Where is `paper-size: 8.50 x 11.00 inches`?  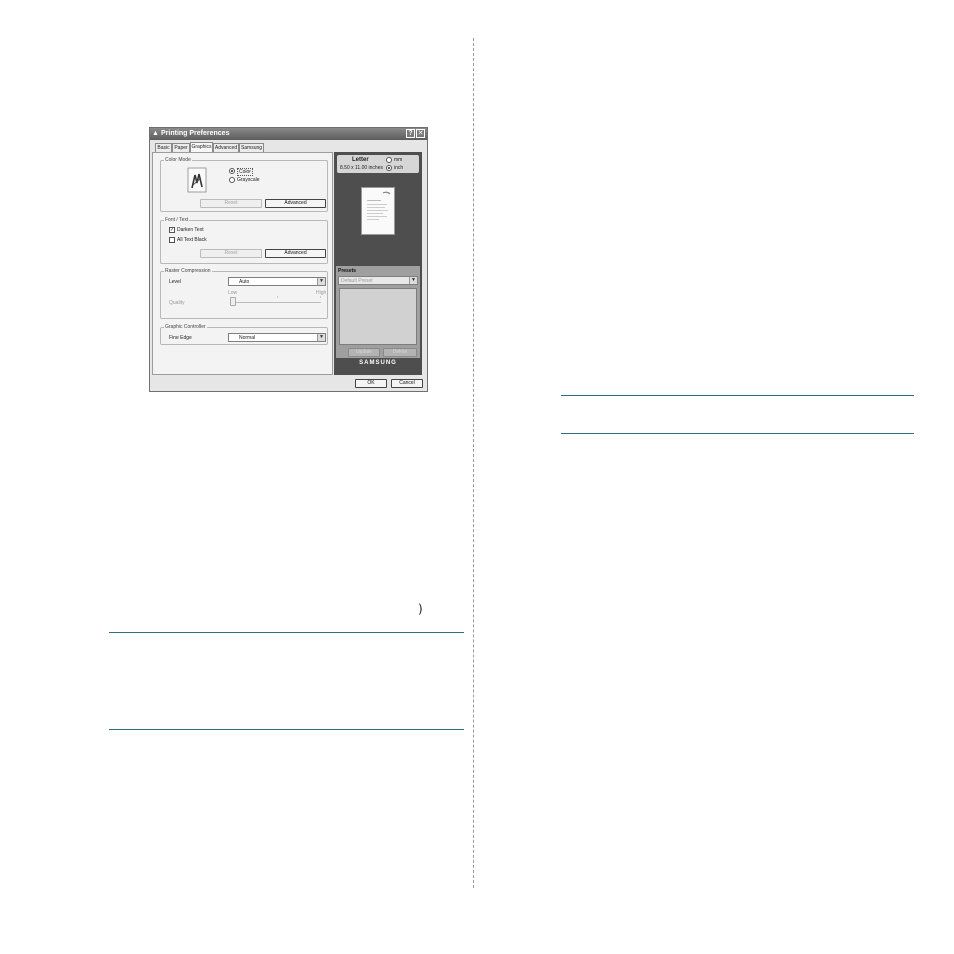 paper-size: 8.50 x 11.00 inches is located at coordinates (361, 168).